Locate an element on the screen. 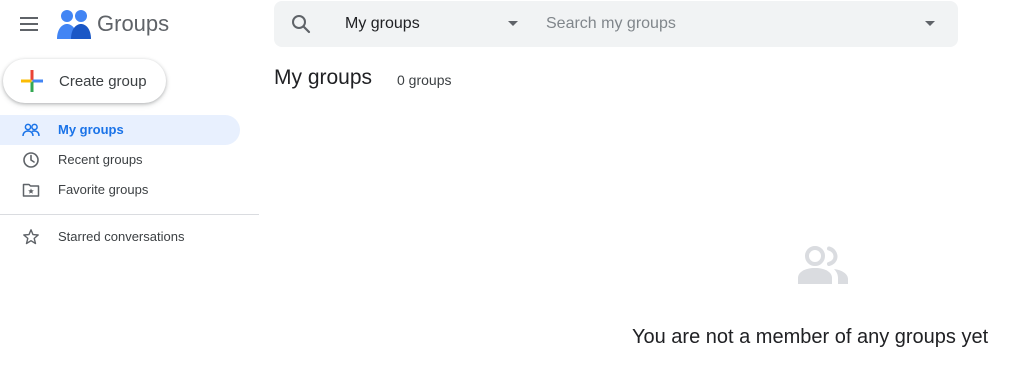 The image size is (1024, 373). hamburger-menu-icon is located at coordinates (29, 24).